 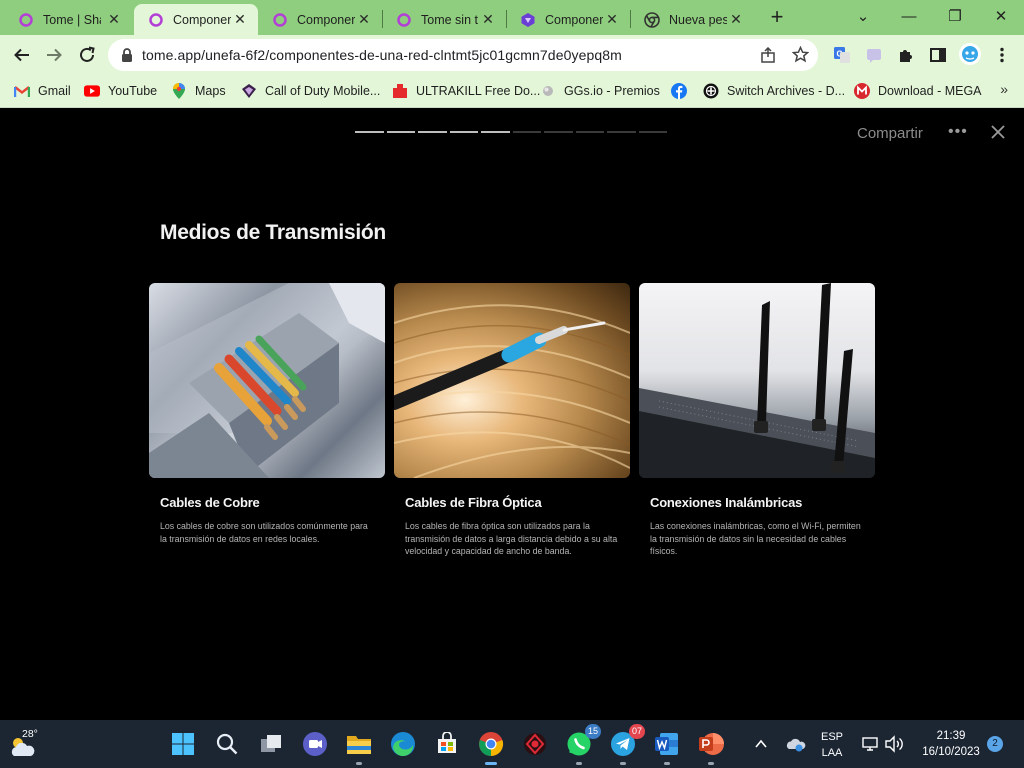 What do you see at coordinates (951, 752) in the screenshot?
I see `clock-date: 16/10/2023` at bounding box center [951, 752].